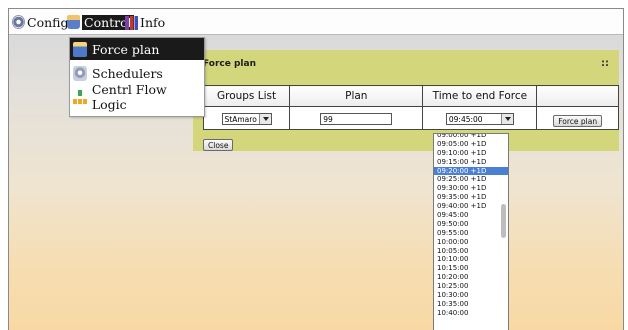 The image size is (628, 330). What do you see at coordinates (129, 97) in the screenshot?
I see `dropdown-item-label: Centrl Flow Logic` at bounding box center [129, 97].